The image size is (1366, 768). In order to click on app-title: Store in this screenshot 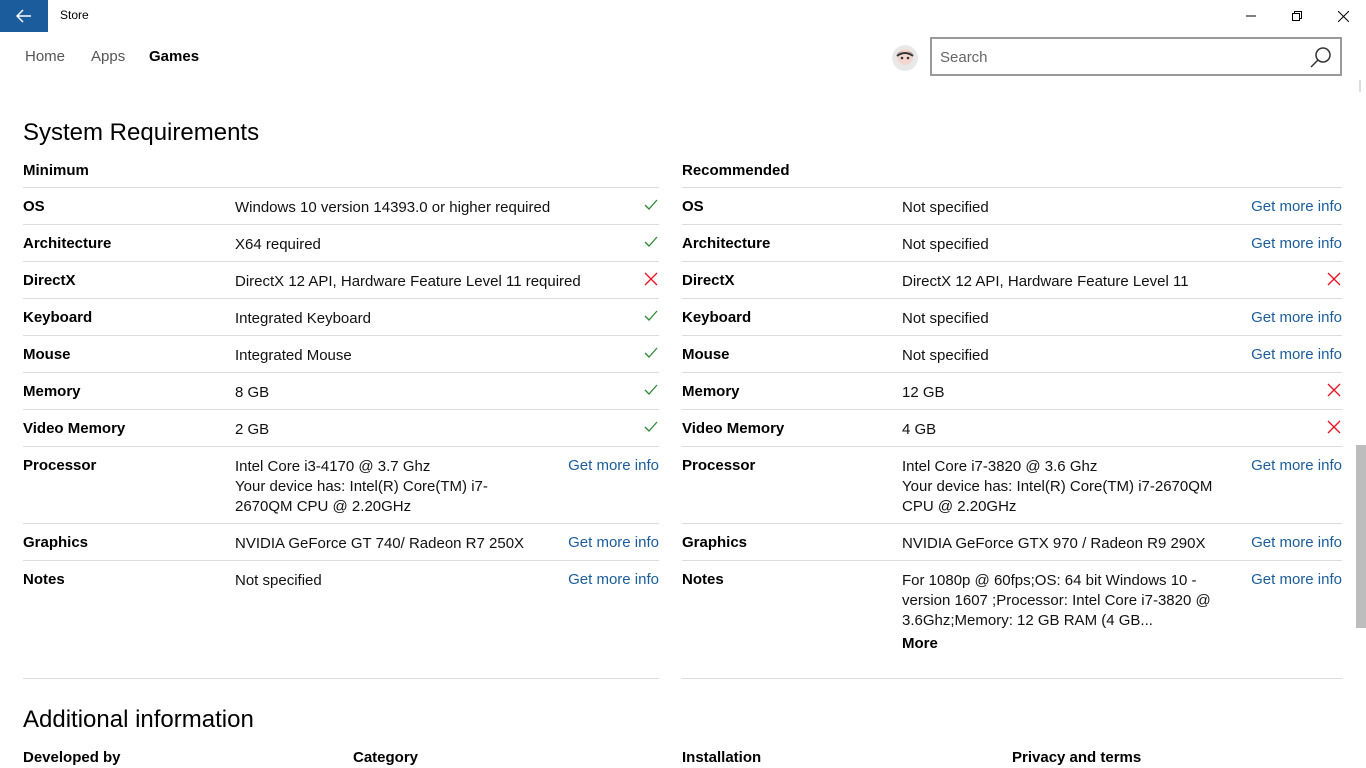, I will do `click(74, 15)`.